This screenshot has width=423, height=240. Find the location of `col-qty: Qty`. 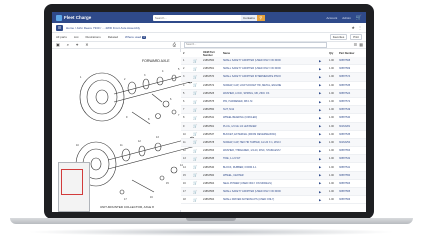

col-qty: Qty is located at coordinates (334, 53).